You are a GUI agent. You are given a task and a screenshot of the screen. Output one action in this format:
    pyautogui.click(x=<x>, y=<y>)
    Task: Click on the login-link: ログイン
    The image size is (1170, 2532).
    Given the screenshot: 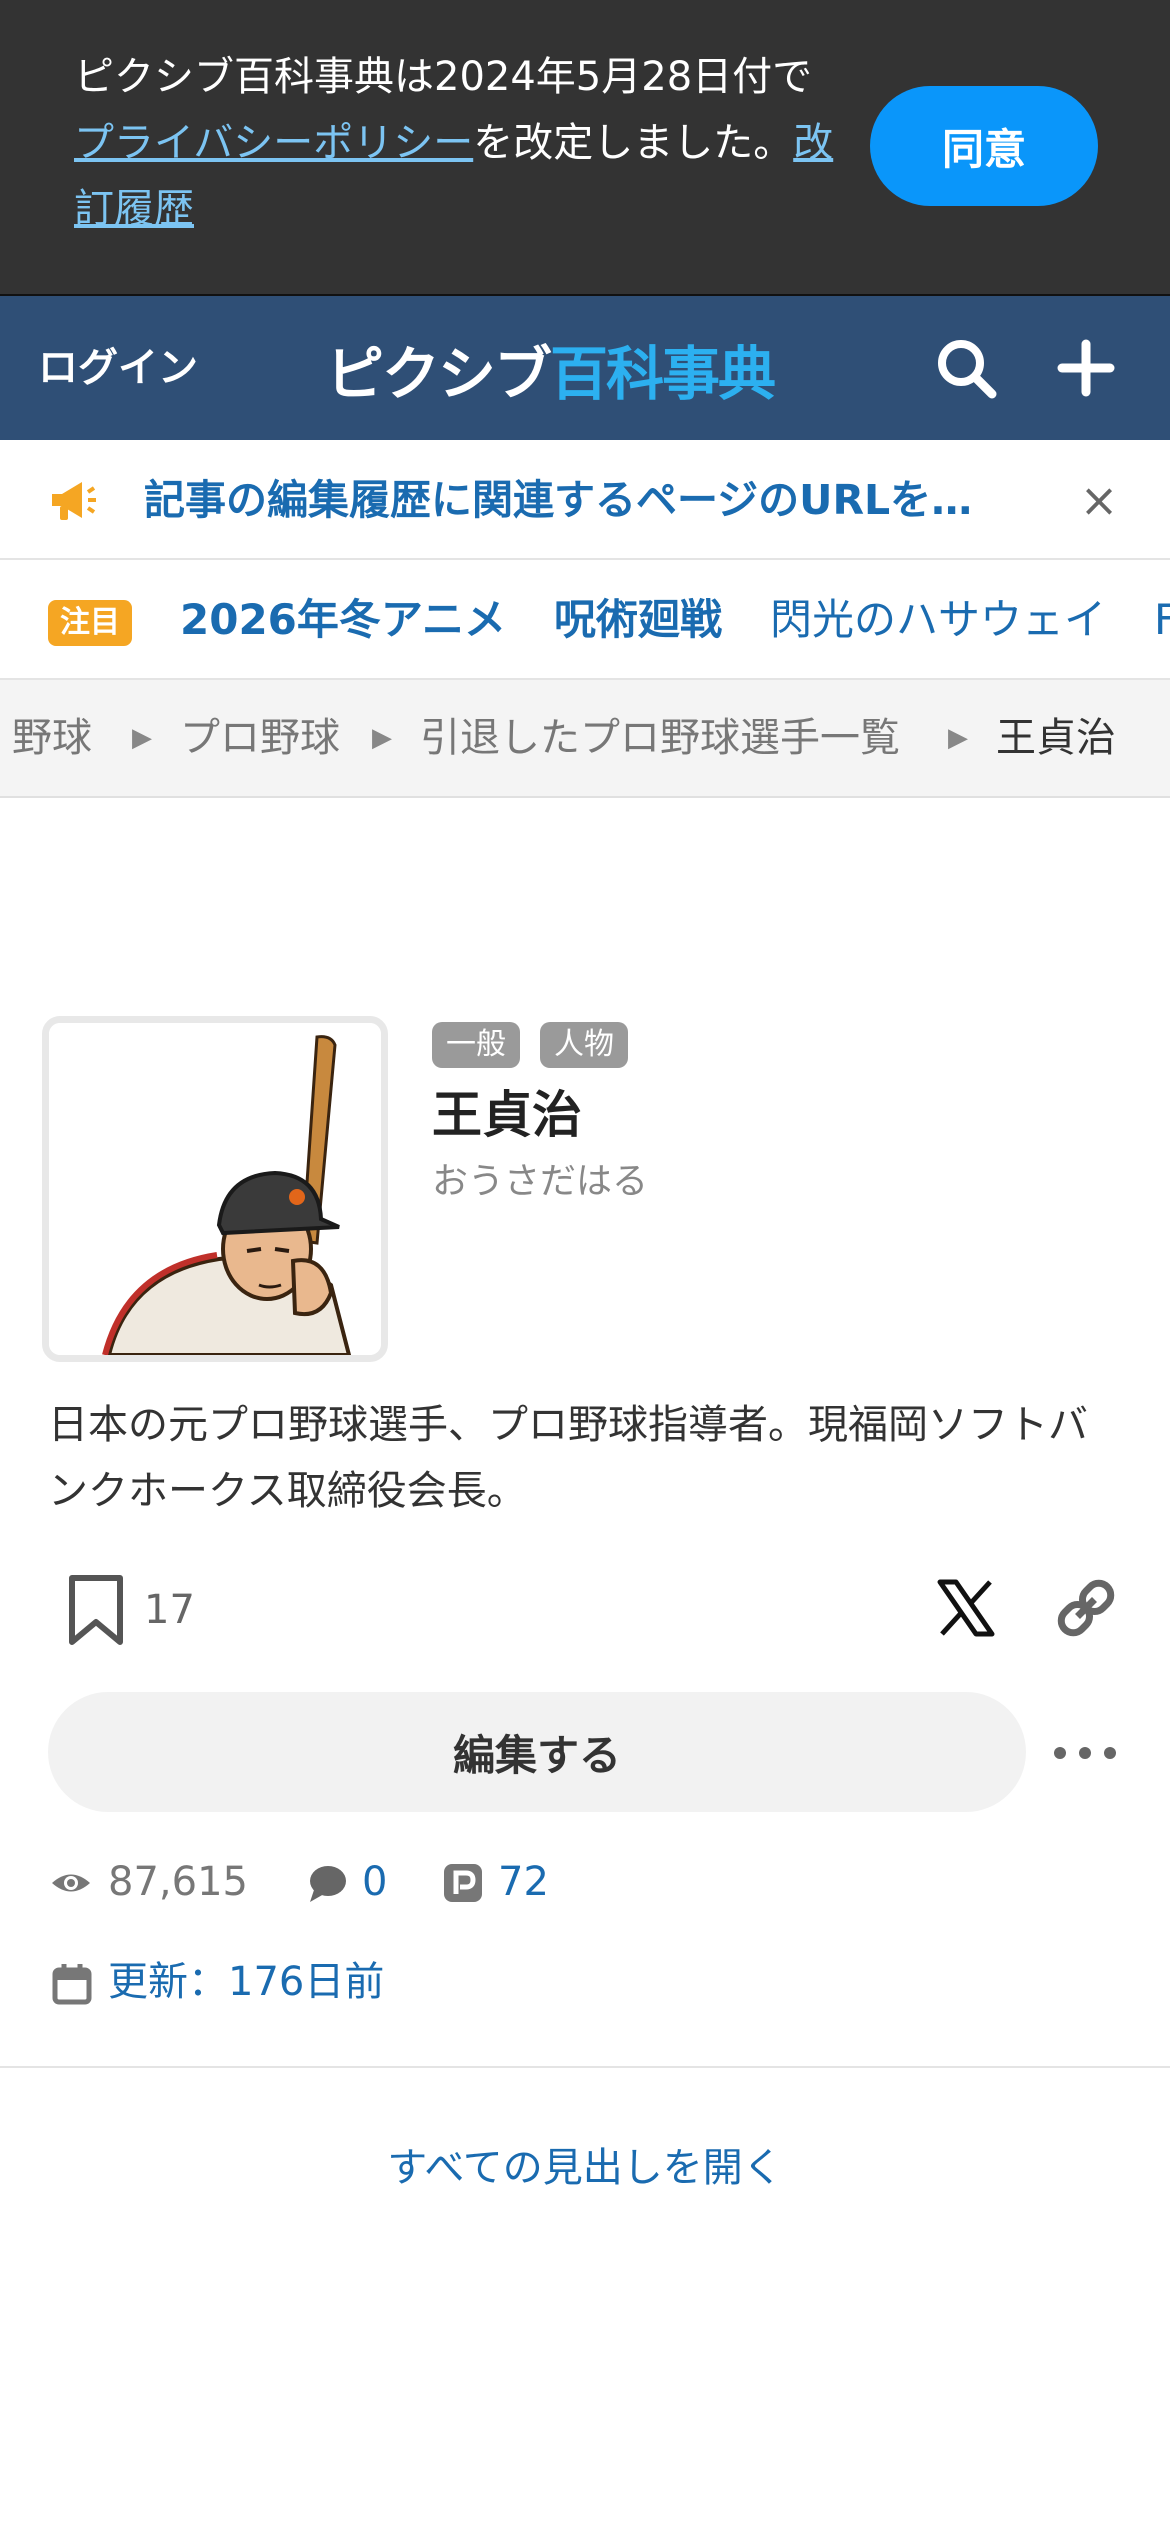 What is the action you would take?
    pyautogui.click(x=118, y=368)
    